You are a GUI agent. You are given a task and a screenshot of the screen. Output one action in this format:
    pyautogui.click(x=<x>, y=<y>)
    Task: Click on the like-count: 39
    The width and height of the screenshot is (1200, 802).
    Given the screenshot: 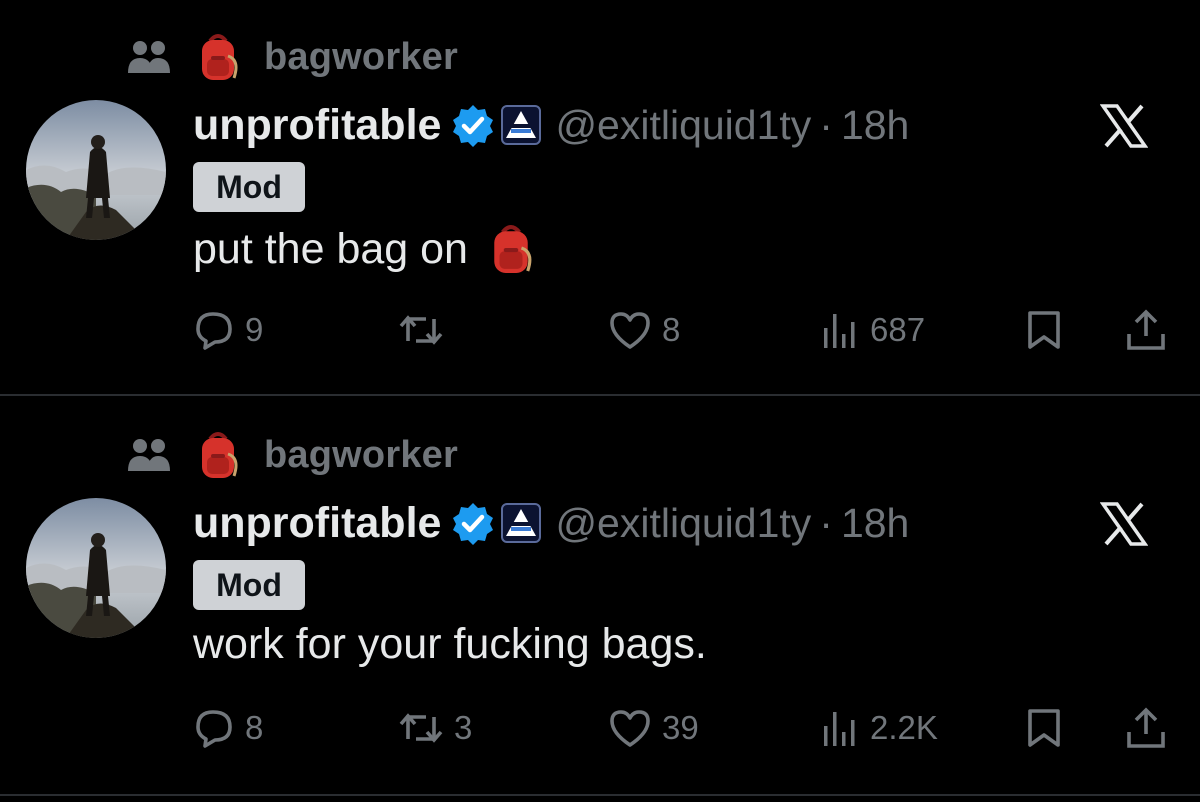 What is the action you would take?
    pyautogui.click(x=680, y=727)
    